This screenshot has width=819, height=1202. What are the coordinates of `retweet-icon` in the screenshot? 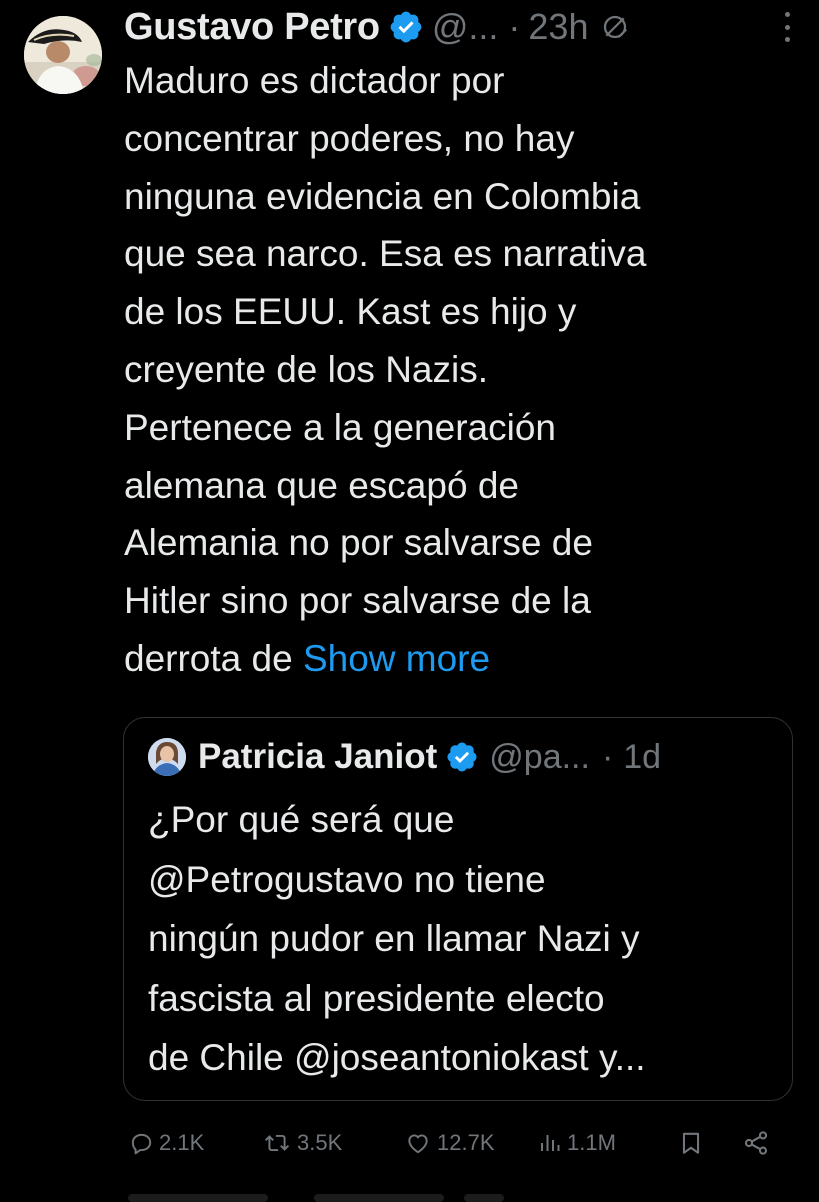 It's located at (277, 1143).